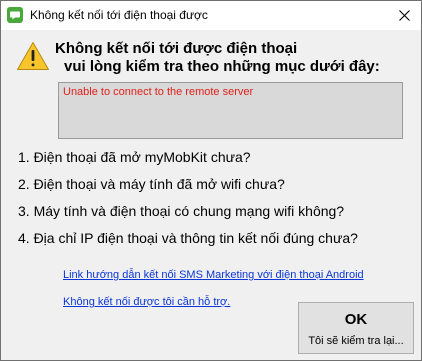 The height and width of the screenshot is (361, 422). I want to click on warning-icon, so click(33, 56).